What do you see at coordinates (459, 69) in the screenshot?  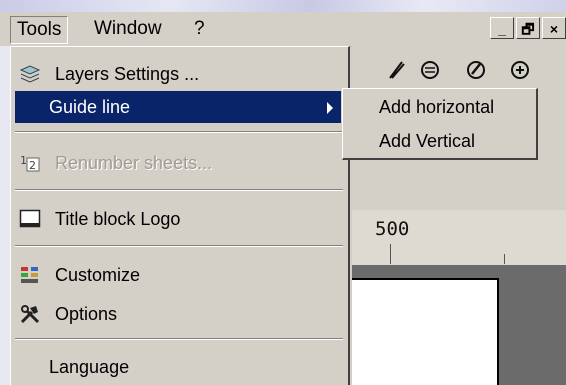 I see `drawing-toolbar` at bounding box center [459, 69].